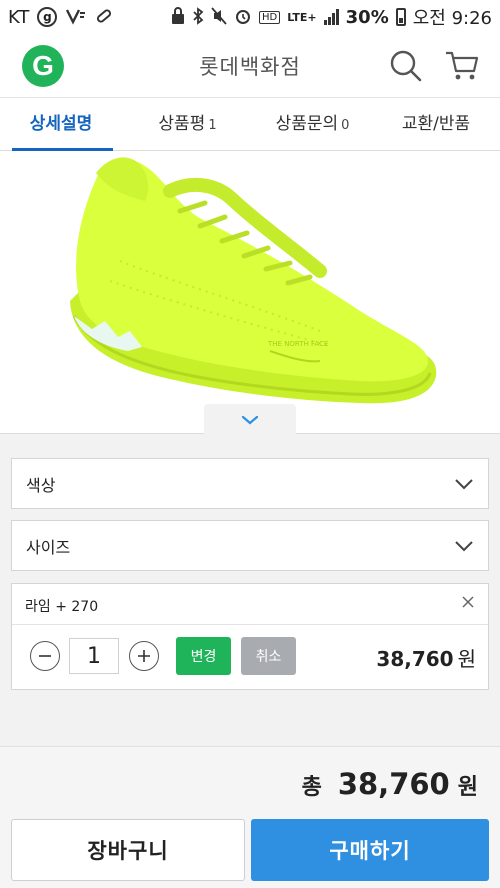 The image size is (500, 888). I want to click on selected-option-name: 라임 + 270, so click(62, 607).